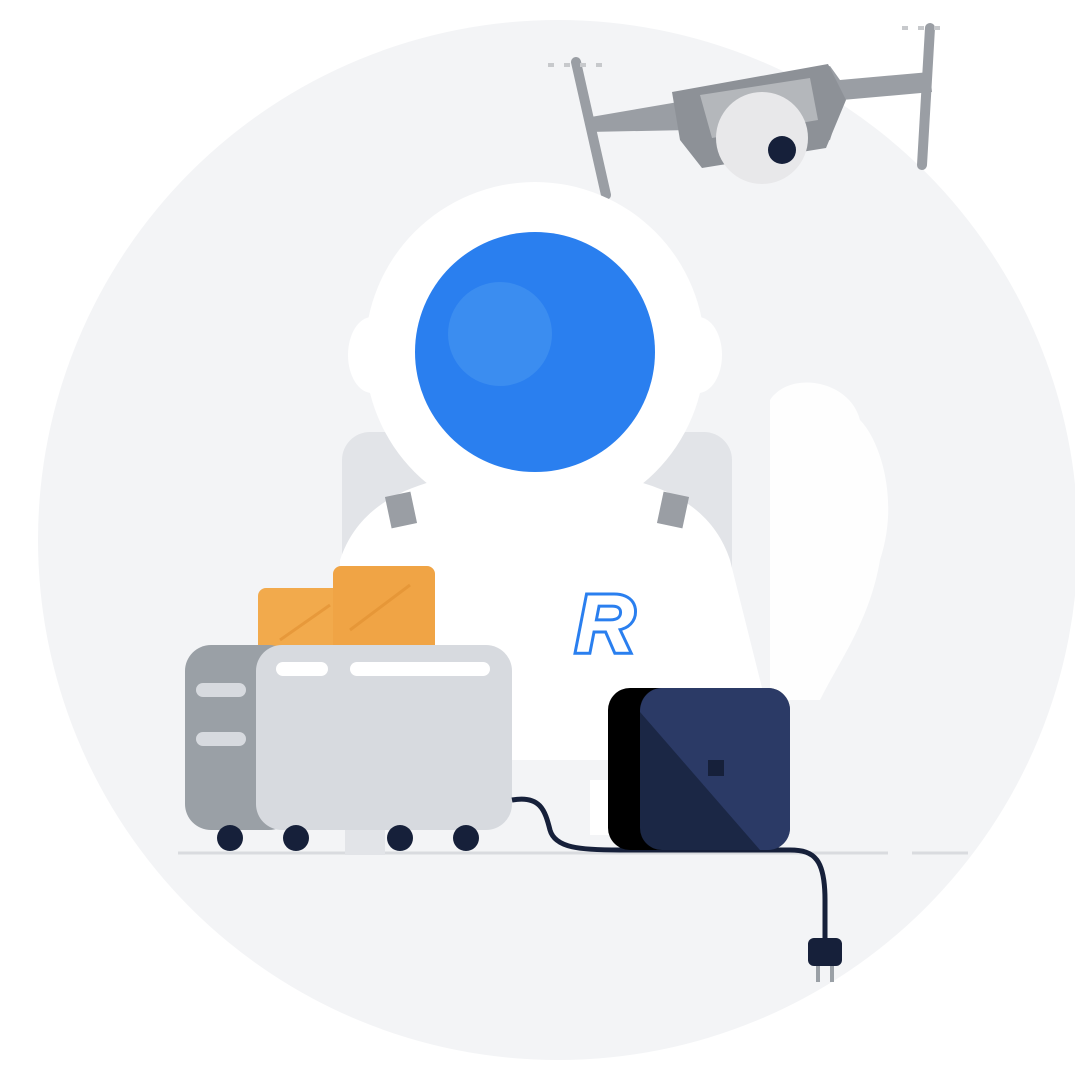 The image size is (1075, 1066). Describe the element at coordinates (699, 769) in the screenshot. I see `smart-device-icon` at that location.